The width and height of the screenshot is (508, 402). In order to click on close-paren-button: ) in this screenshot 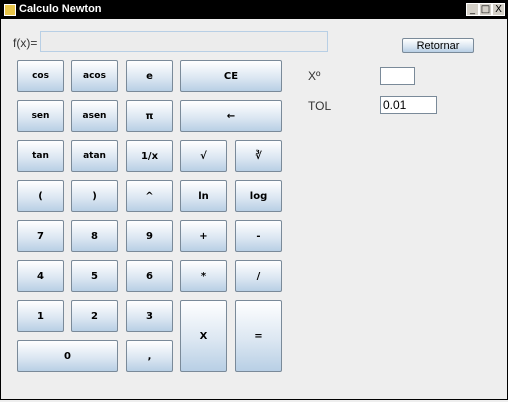, I will do `click(94, 196)`.